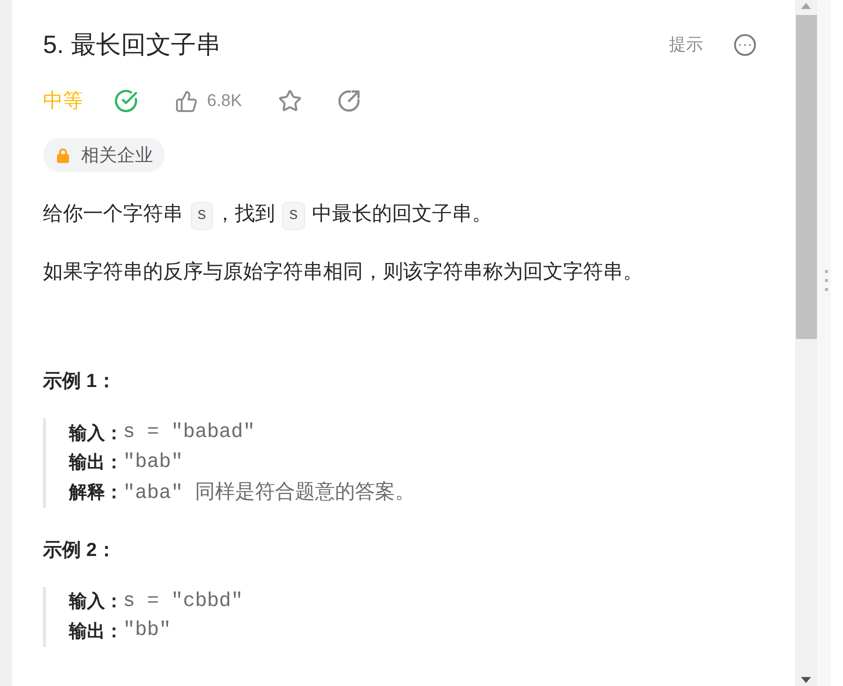  I want to click on star-icon, so click(290, 101).